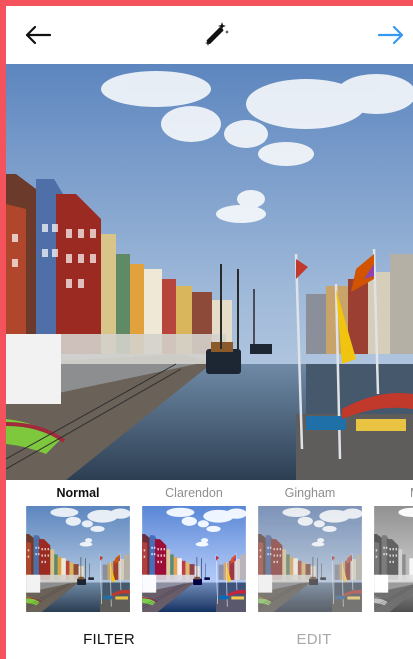  Describe the element at coordinates (109, 639) in the screenshot. I see `tab-filter: FILTER` at that location.